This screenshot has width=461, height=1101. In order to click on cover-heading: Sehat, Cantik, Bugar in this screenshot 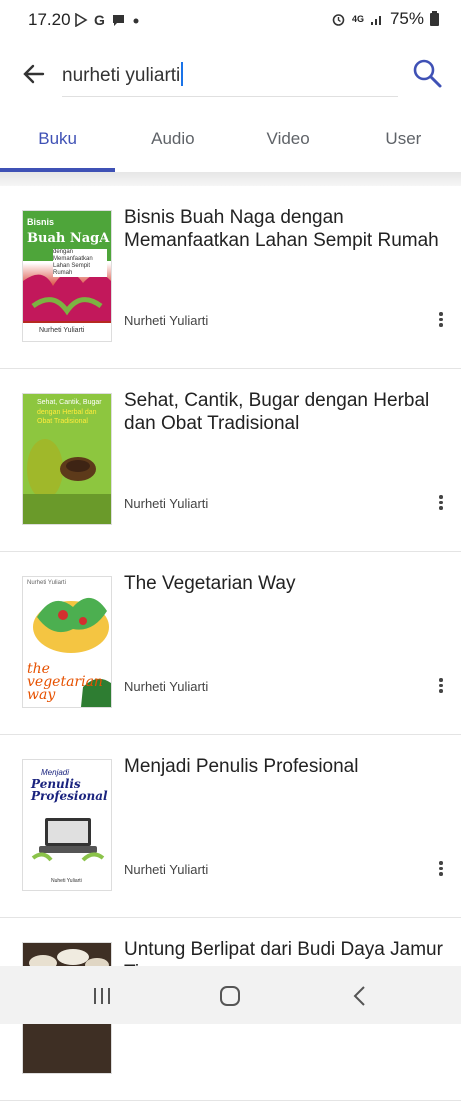, I will do `click(69, 402)`.